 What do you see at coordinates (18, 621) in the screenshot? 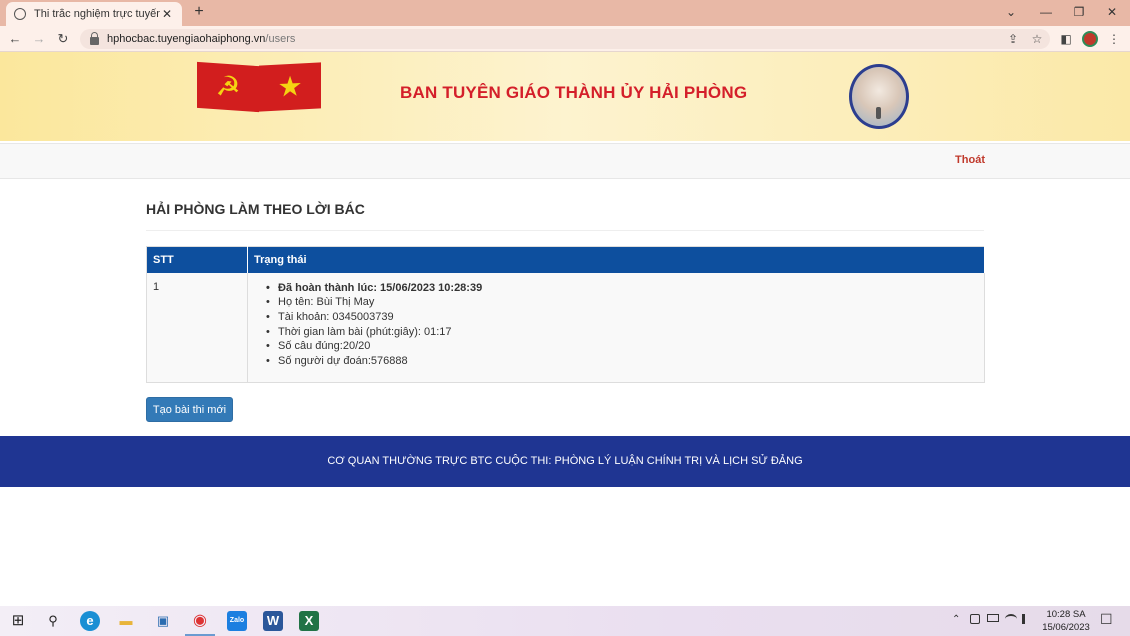
I see `windows-start-icon: ⊞` at bounding box center [18, 621].